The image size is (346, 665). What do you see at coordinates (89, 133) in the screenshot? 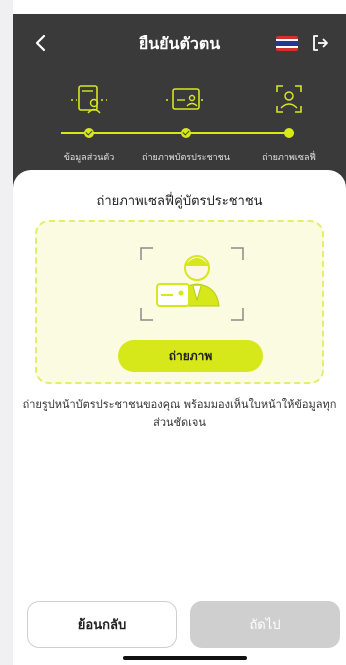
I see `step-1-dot` at bounding box center [89, 133].